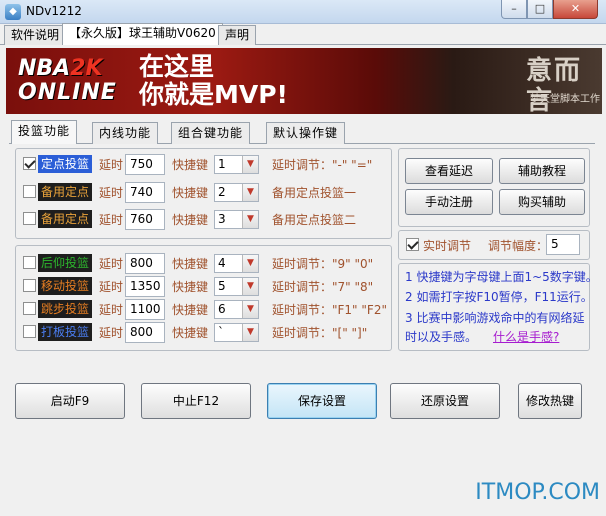 This screenshot has width=606, height=516. Describe the element at coordinates (322, 165) in the screenshot. I see `note-fixed-shot: 延时调节："-" "="` at that location.